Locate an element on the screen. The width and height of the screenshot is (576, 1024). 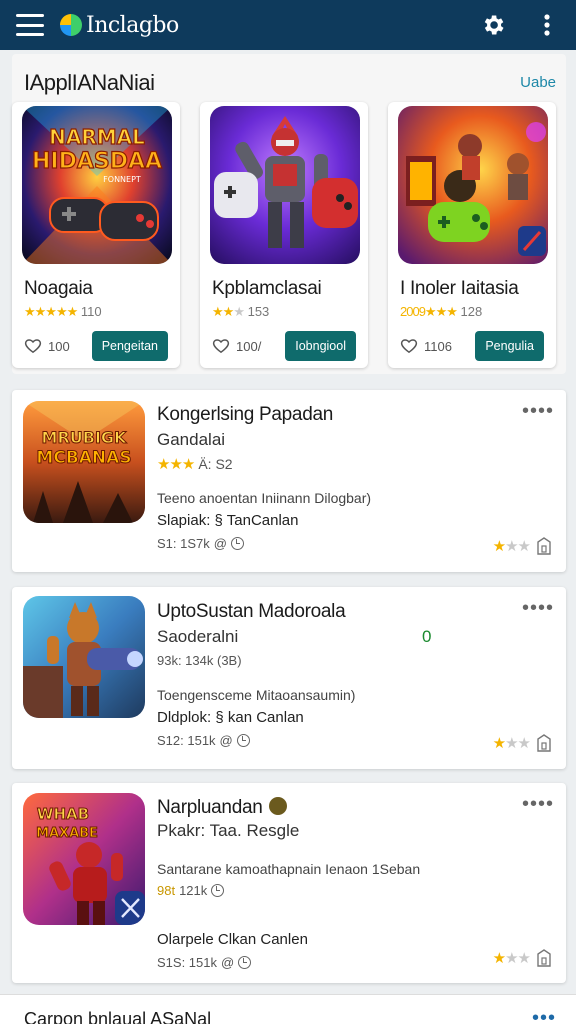
game-subtitle: Saoderalni is located at coordinates (198, 636).